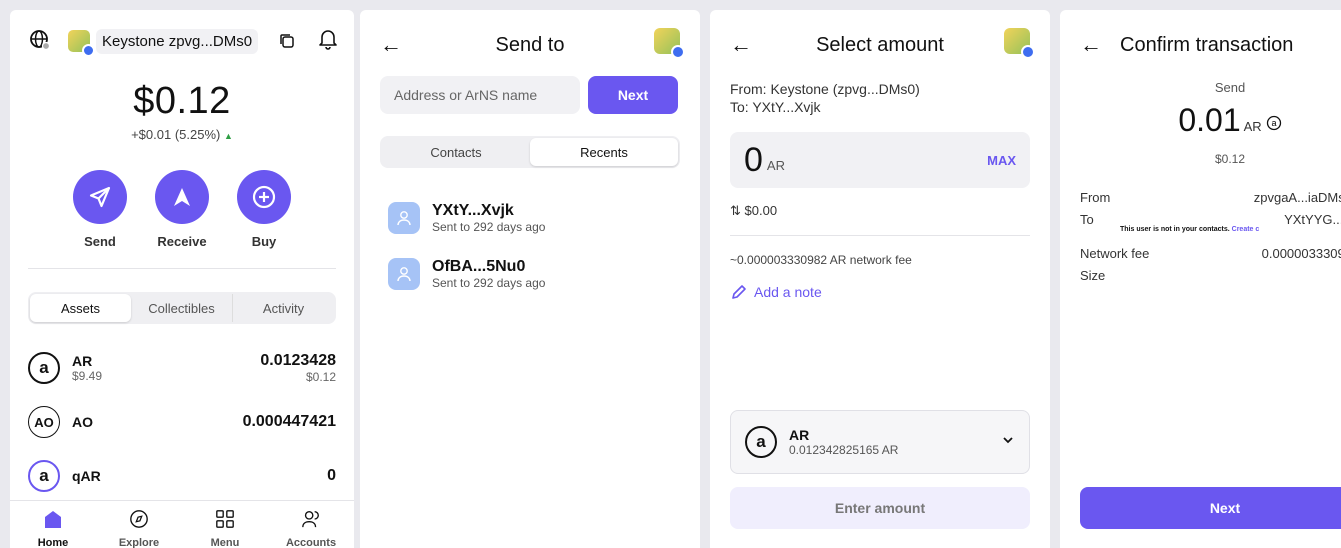 The image size is (1341, 548). Describe the element at coordinates (182, 368) in the screenshot. I see `asset-row-ar: a AR $9.49 0.0123428 $0.12` at that location.